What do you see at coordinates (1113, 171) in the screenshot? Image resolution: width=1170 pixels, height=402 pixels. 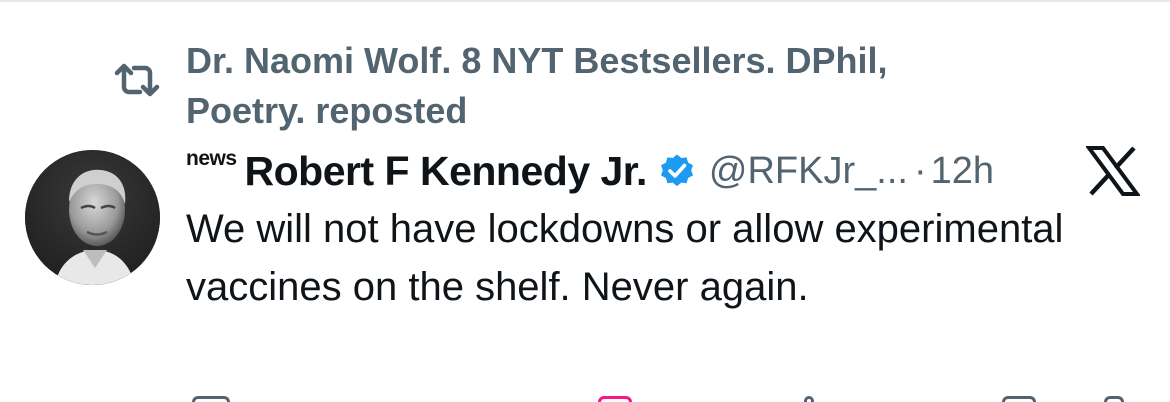 I see `x-logo-icon` at bounding box center [1113, 171].